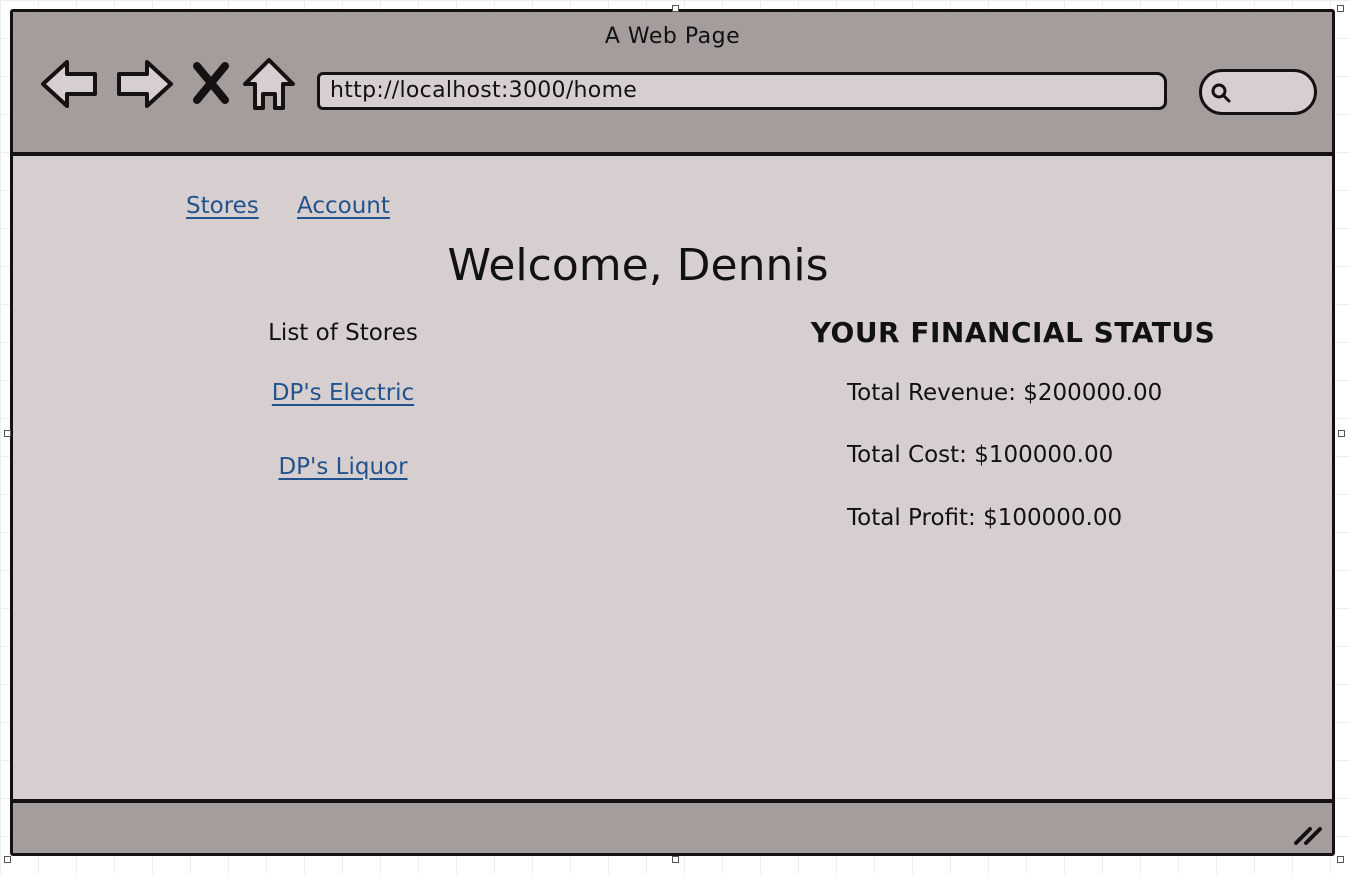  I want to click on home-icon, so click(269, 84).